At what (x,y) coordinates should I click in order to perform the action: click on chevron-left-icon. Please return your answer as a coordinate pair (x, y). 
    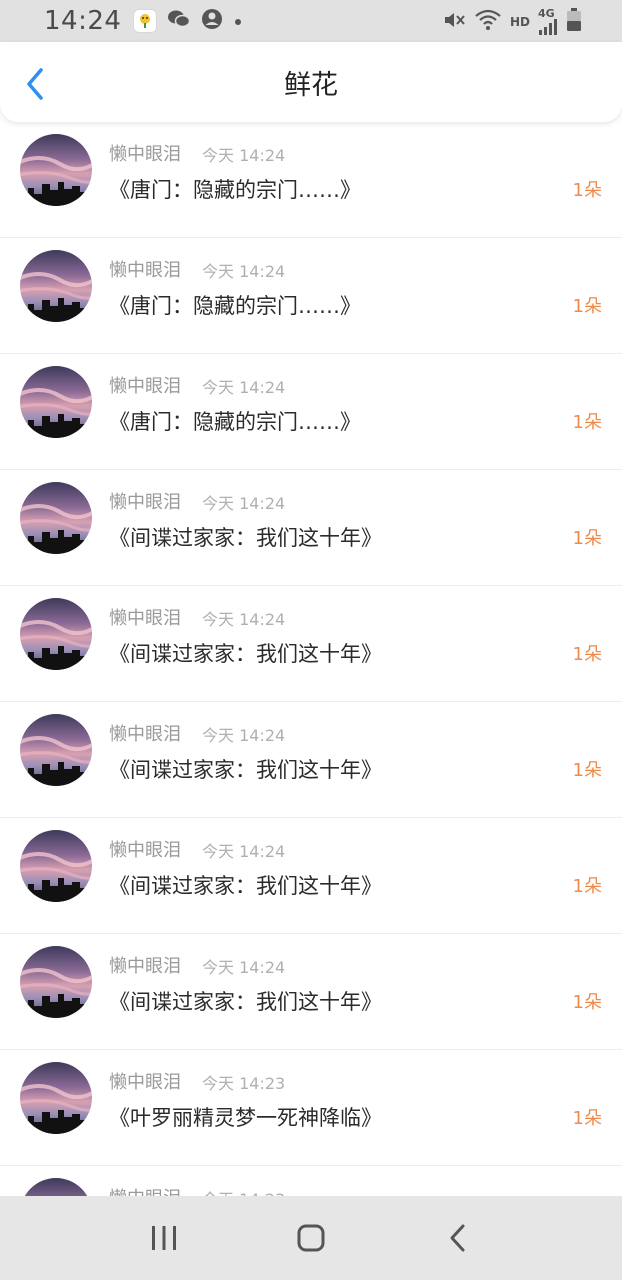
    Looking at the image, I should click on (35, 84).